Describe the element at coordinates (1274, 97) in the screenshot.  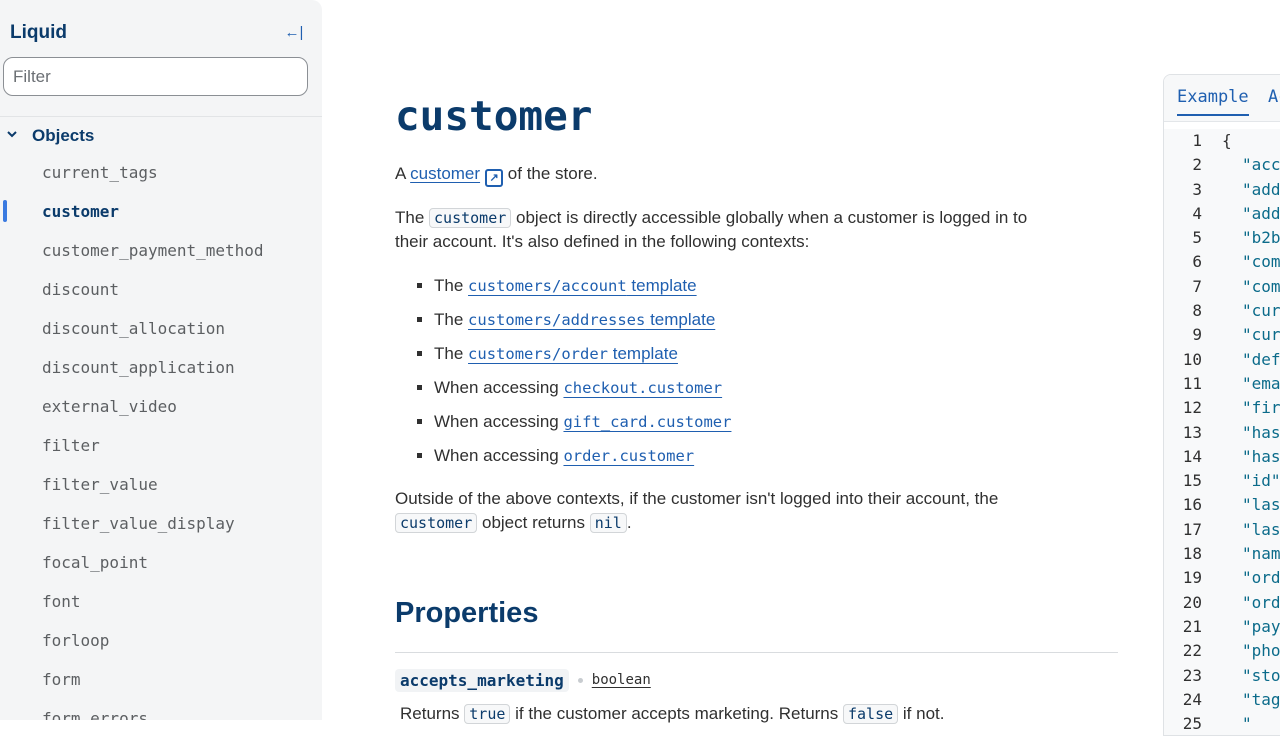
I see `tab-second: Ac` at that location.